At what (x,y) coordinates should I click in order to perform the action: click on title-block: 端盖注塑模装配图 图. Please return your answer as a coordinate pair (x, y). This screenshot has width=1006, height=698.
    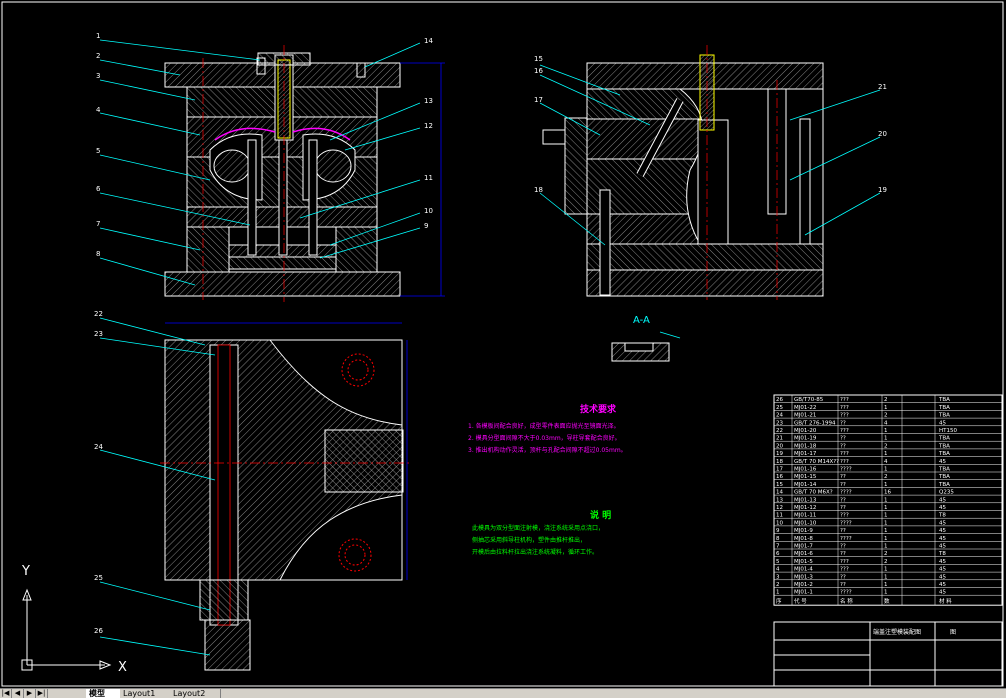
    Looking at the image, I should click on (888, 654).